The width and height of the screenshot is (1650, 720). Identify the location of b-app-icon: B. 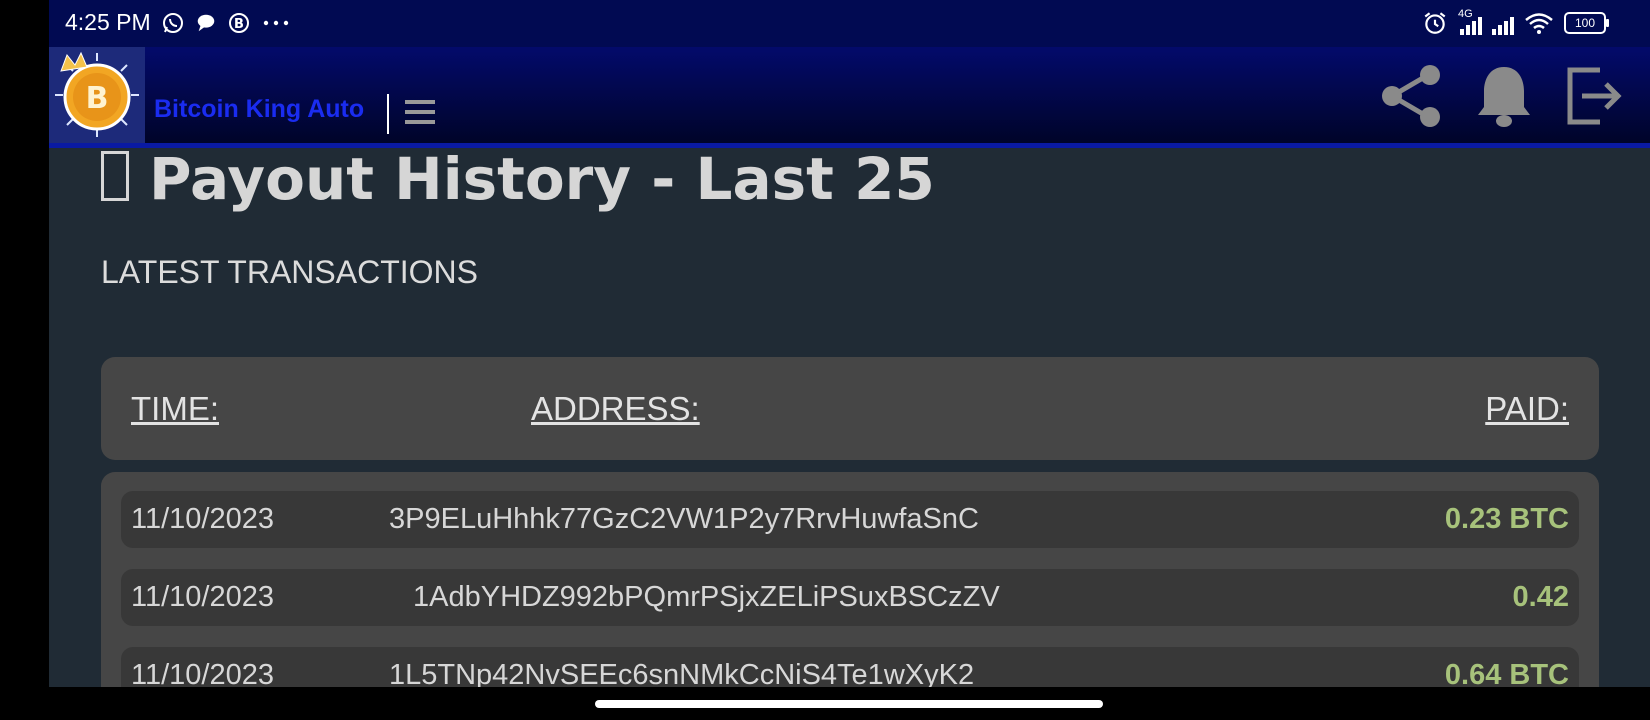
(239, 23).